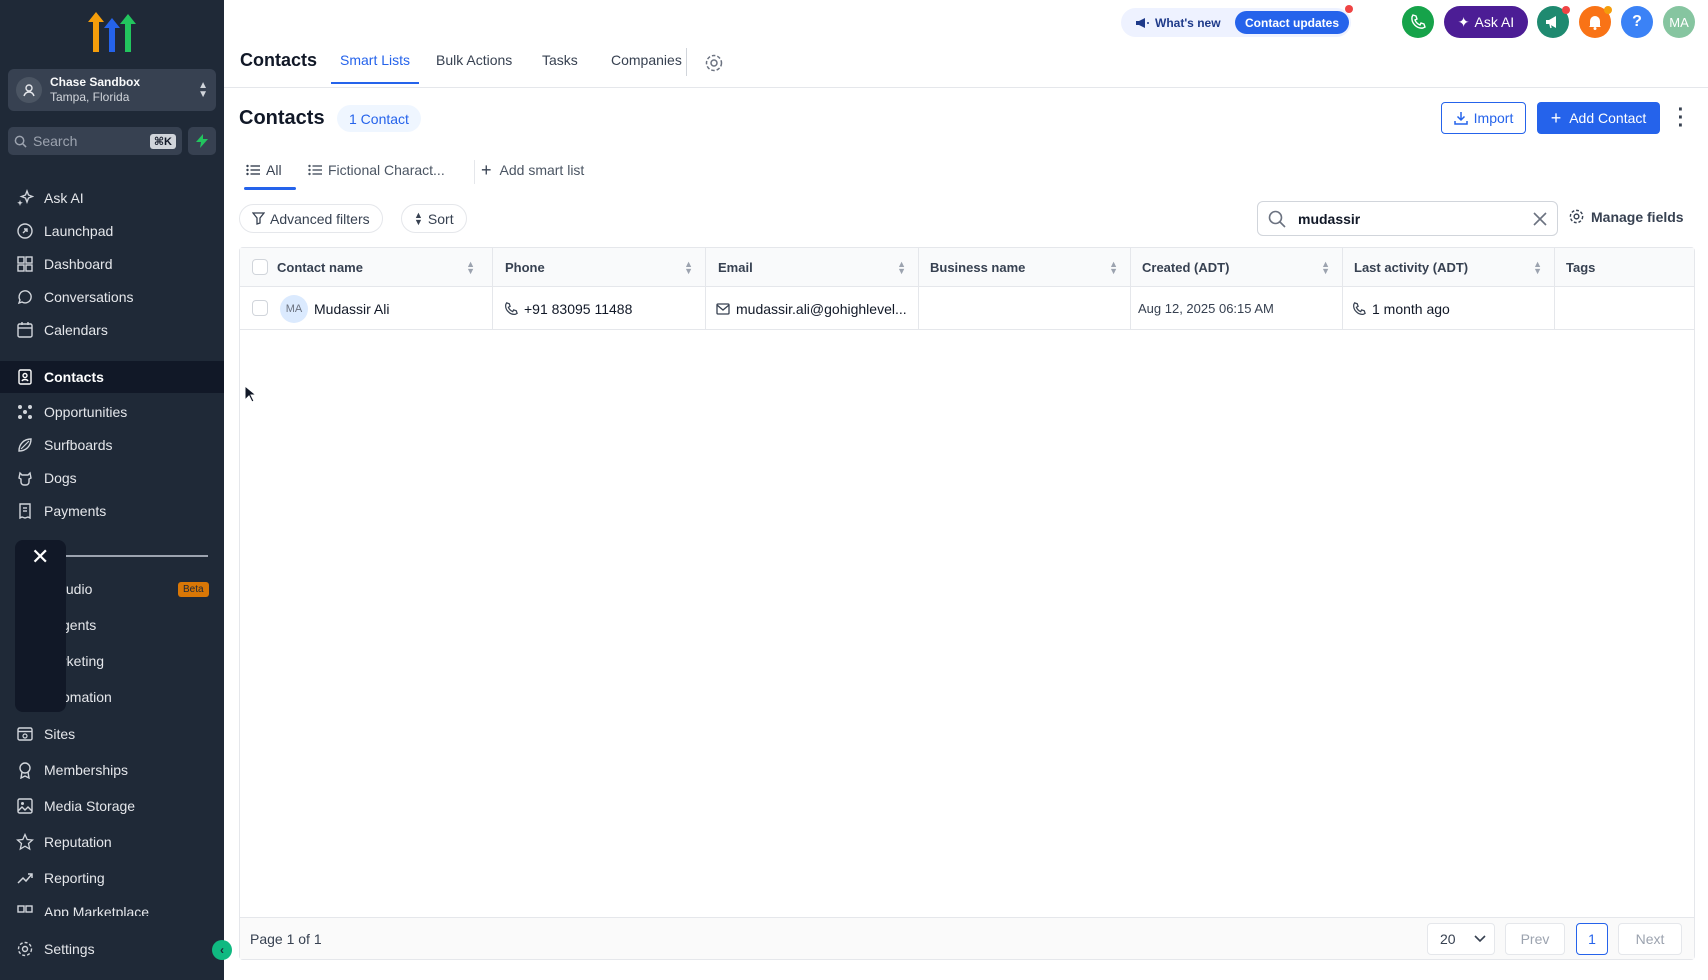 The height and width of the screenshot is (980, 1708). What do you see at coordinates (560, 60) in the screenshot?
I see `tab-tasks: Tasks` at bounding box center [560, 60].